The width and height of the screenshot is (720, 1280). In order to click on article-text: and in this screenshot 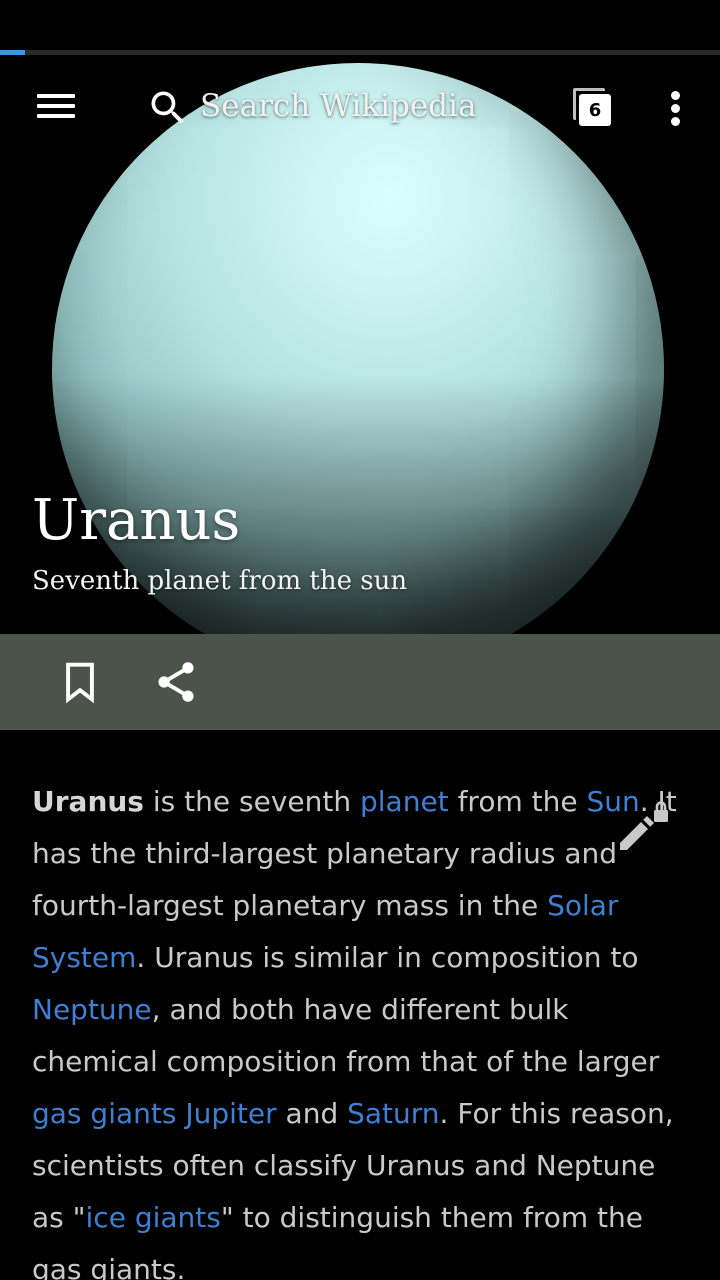, I will do `click(312, 1113)`.